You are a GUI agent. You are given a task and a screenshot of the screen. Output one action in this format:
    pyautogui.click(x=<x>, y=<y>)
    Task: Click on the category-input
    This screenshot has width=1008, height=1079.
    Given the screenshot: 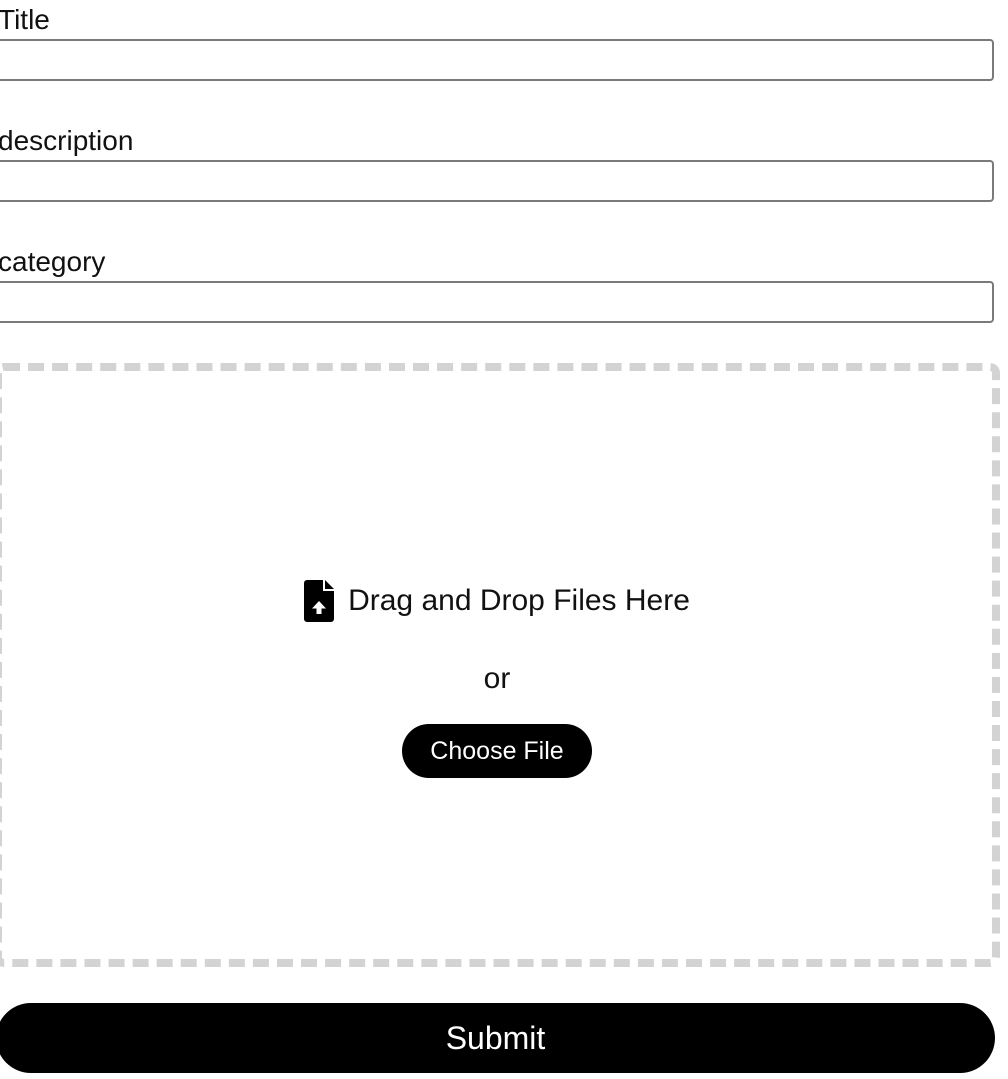 What is the action you would take?
    pyautogui.click(x=497, y=302)
    